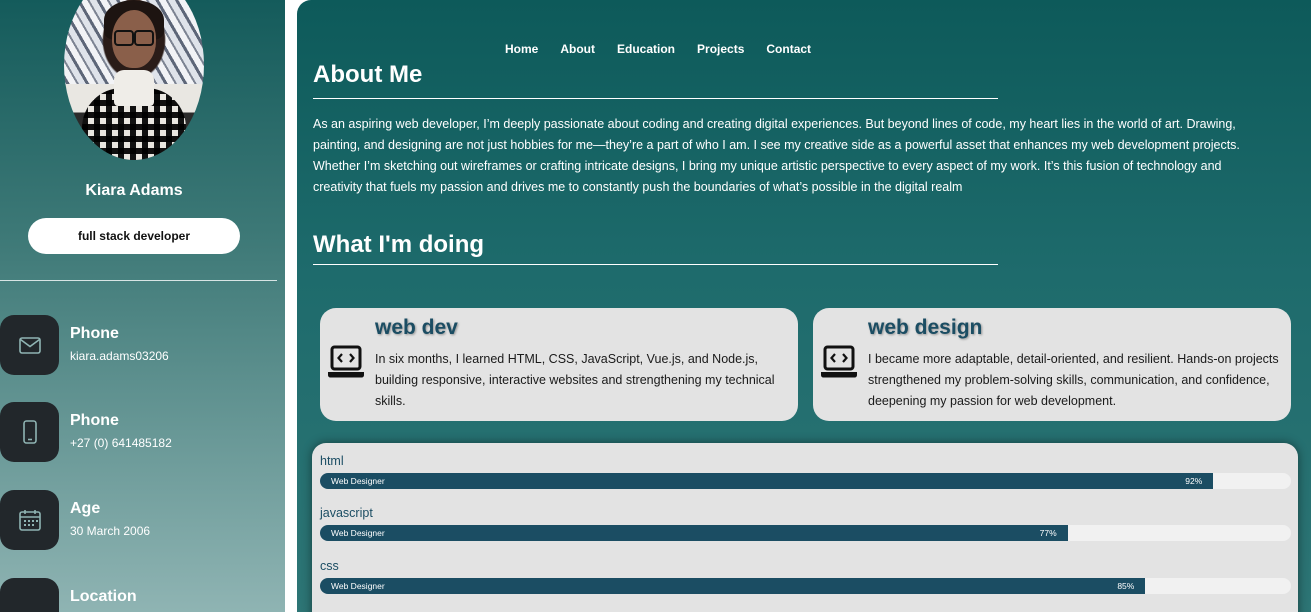 The width and height of the screenshot is (1311, 612). I want to click on skill-css: css Web Designer 85%, so click(805, 576).